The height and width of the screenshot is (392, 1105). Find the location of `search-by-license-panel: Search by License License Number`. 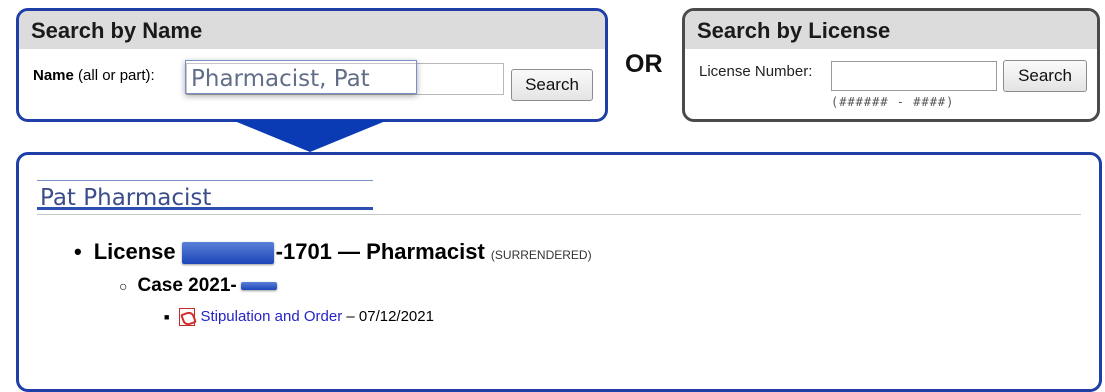

search-by-license-panel: Search by License License Number is located at coordinates (891, 65).